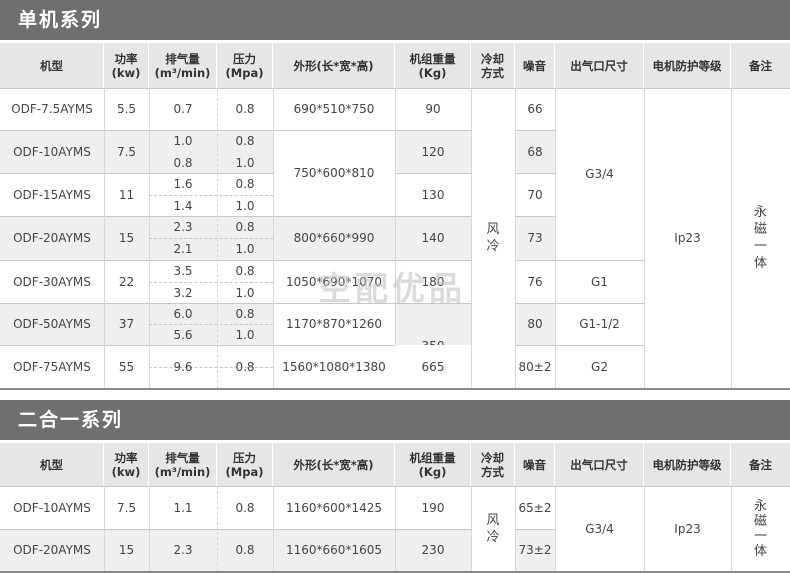 This screenshot has width=790, height=574. What do you see at coordinates (535, 151) in the screenshot?
I see `noise-cell: 68` at bounding box center [535, 151].